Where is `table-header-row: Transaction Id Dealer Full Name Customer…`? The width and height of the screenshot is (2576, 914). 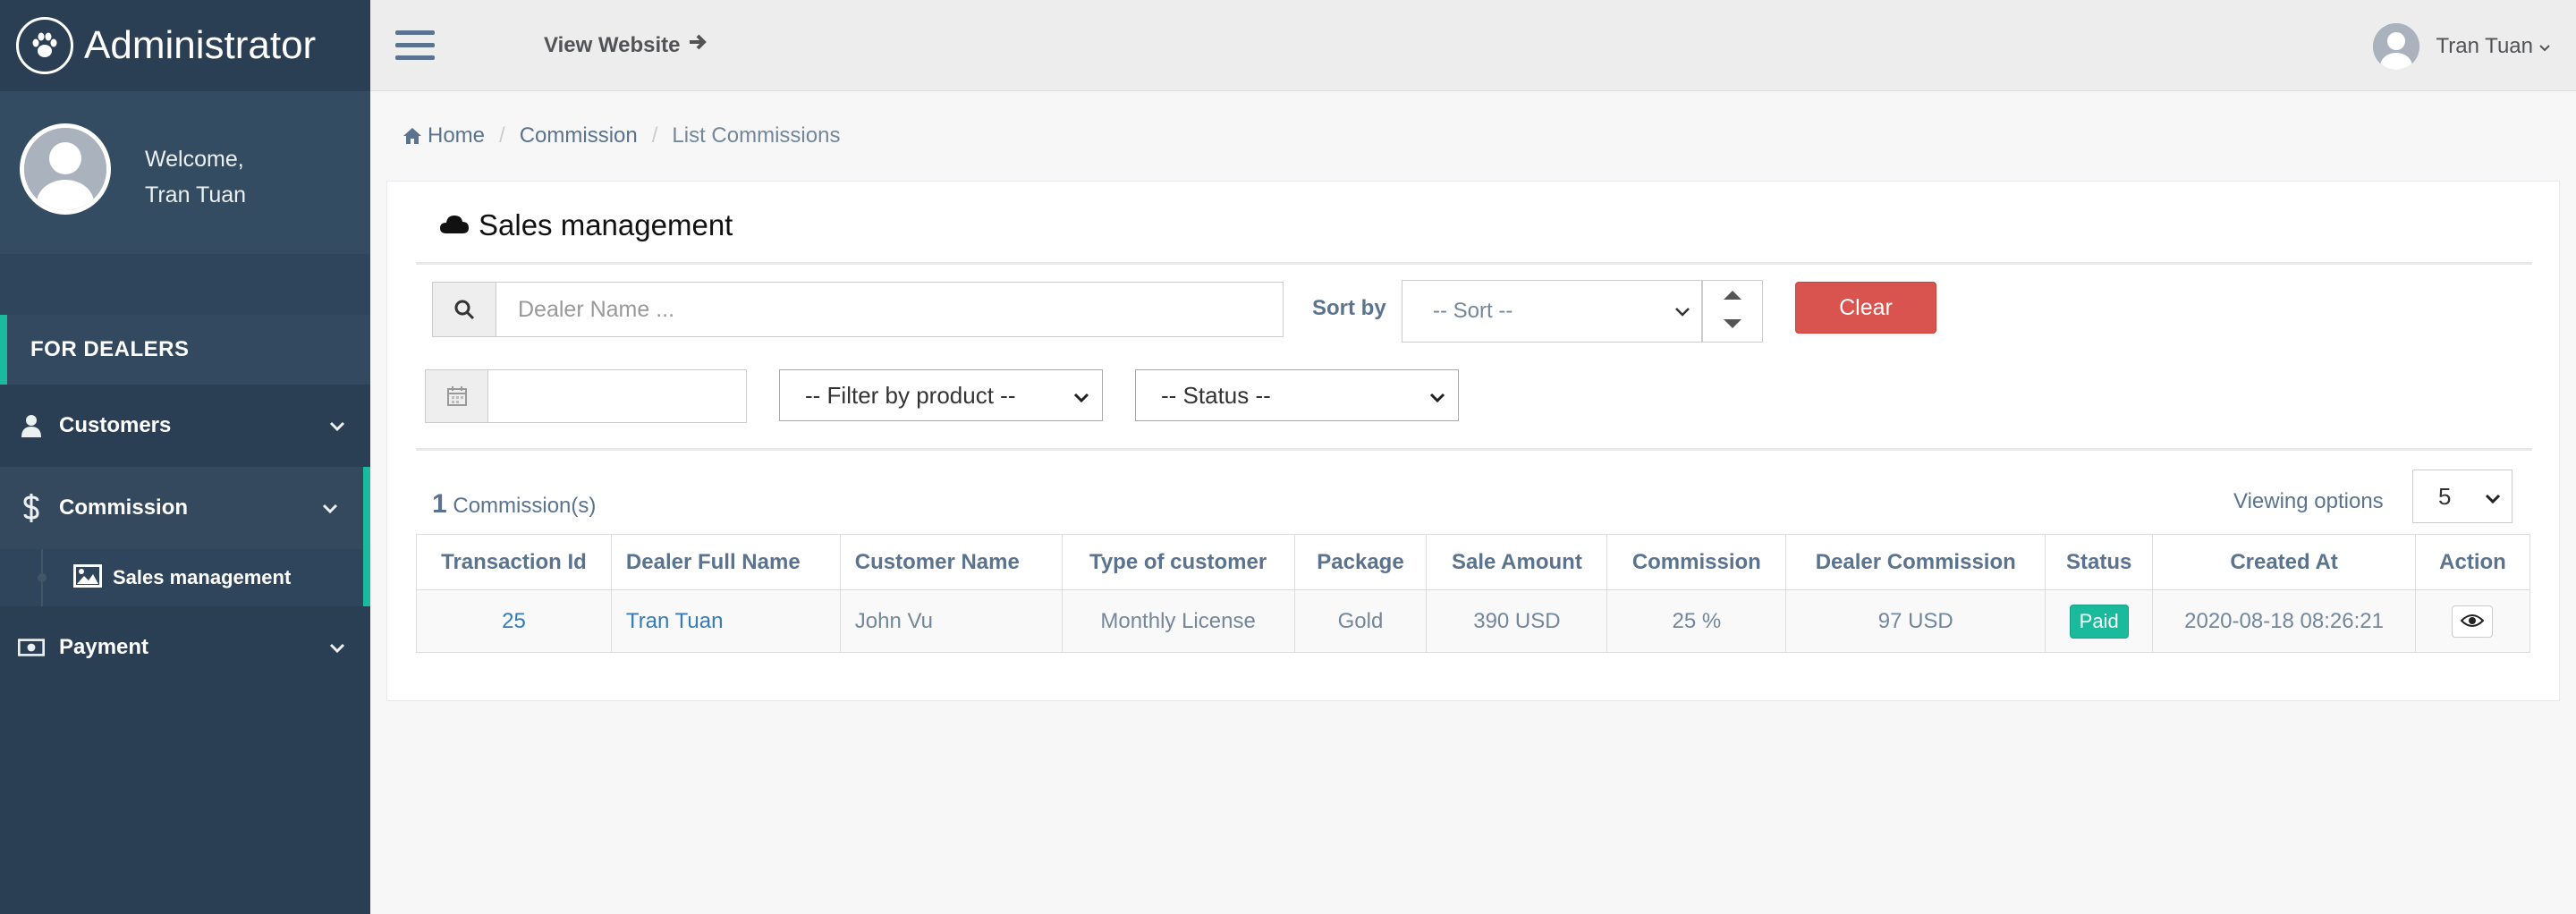 table-header-row: Transaction Id Dealer Full Name Customer… is located at coordinates (1473, 562).